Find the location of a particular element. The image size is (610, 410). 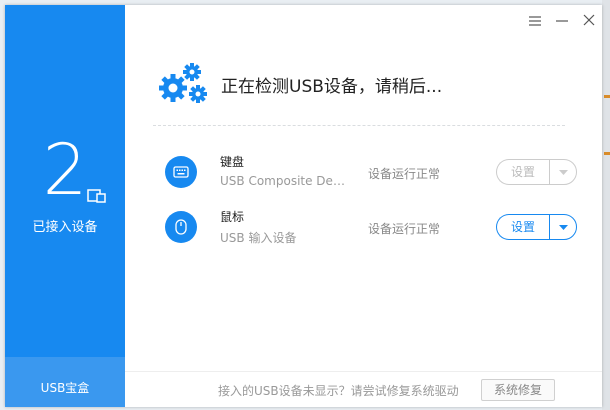

mouse-settings-group: 设置 is located at coordinates (536, 227).